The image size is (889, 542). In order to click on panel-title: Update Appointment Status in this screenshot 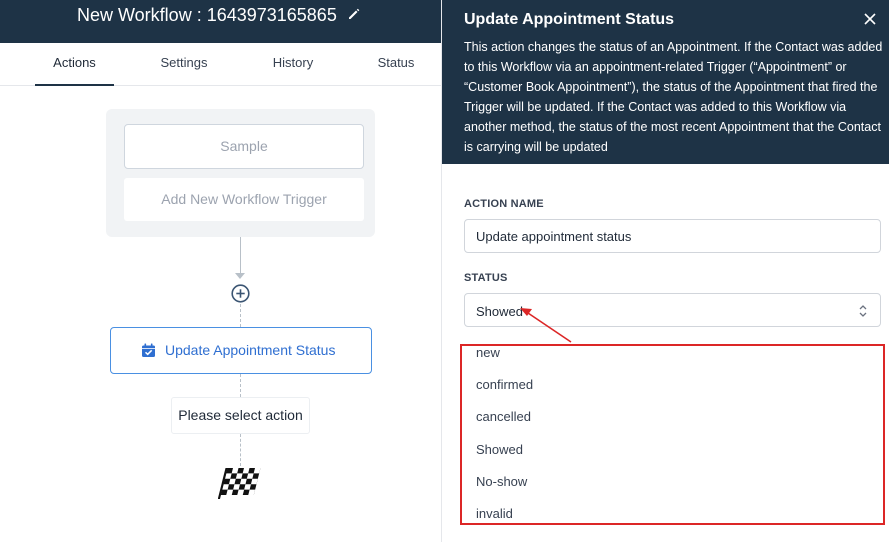, I will do `click(569, 19)`.